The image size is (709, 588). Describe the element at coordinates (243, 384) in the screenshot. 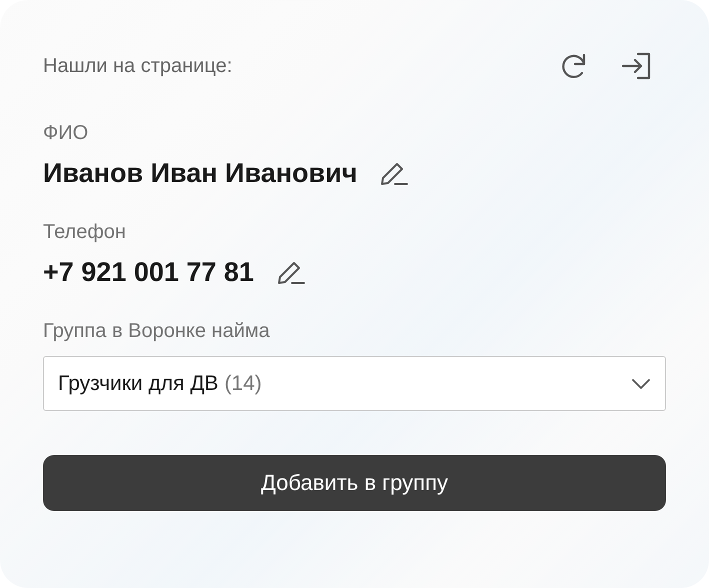

I see `group-count: (14)` at that location.